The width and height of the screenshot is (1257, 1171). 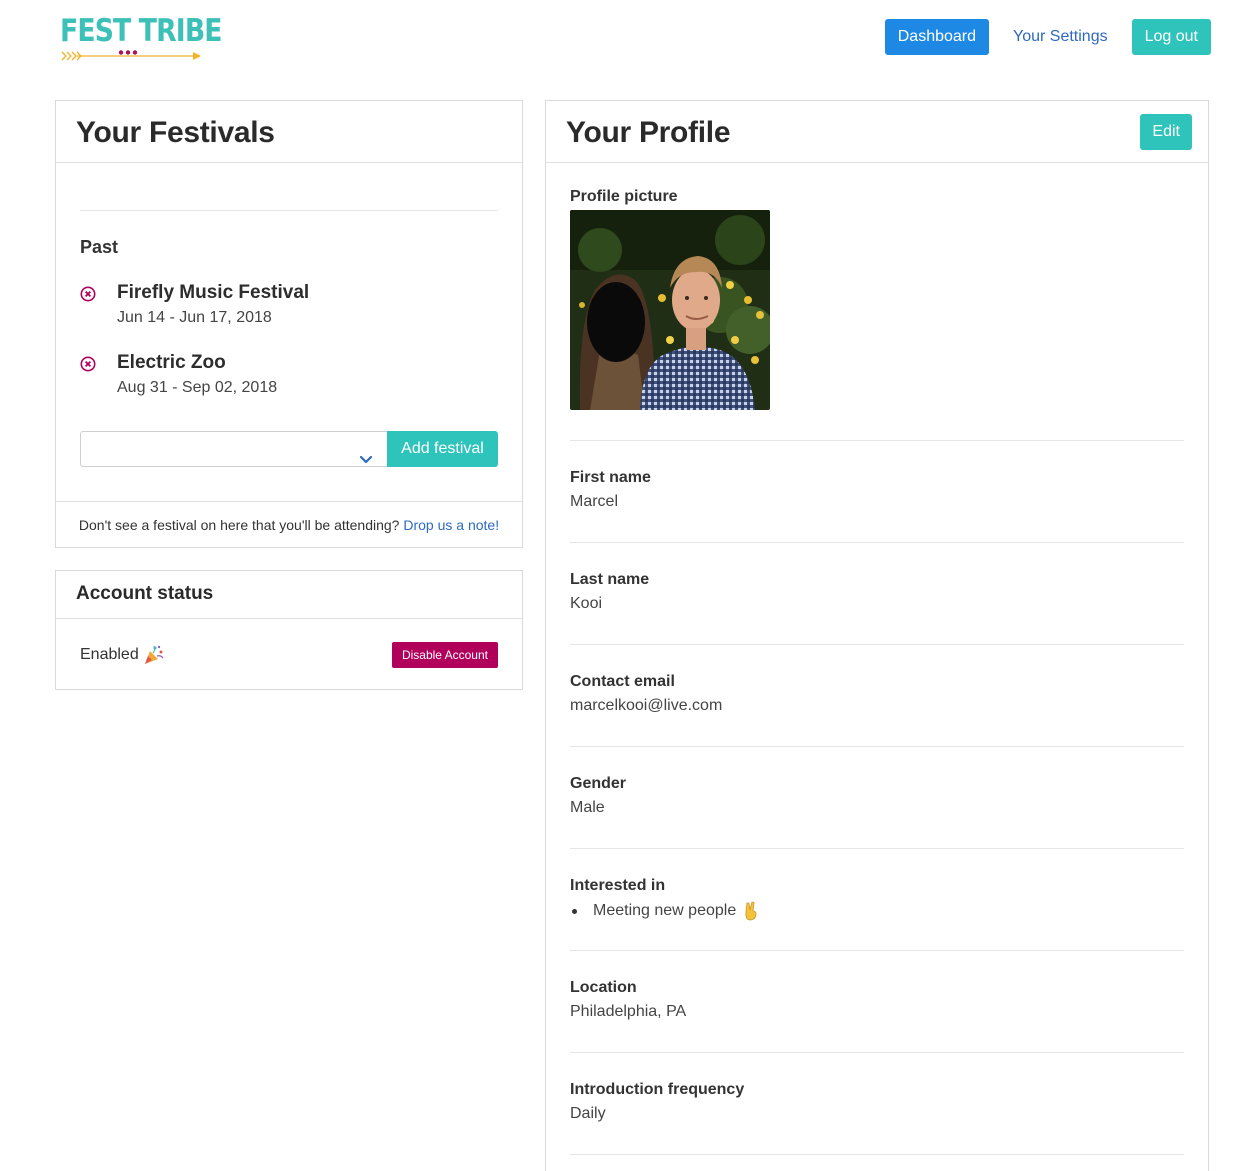 What do you see at coordinates (588, 1113) in the screenshot?
I see `field-value: Daily` at bounding box center [588, 1113].